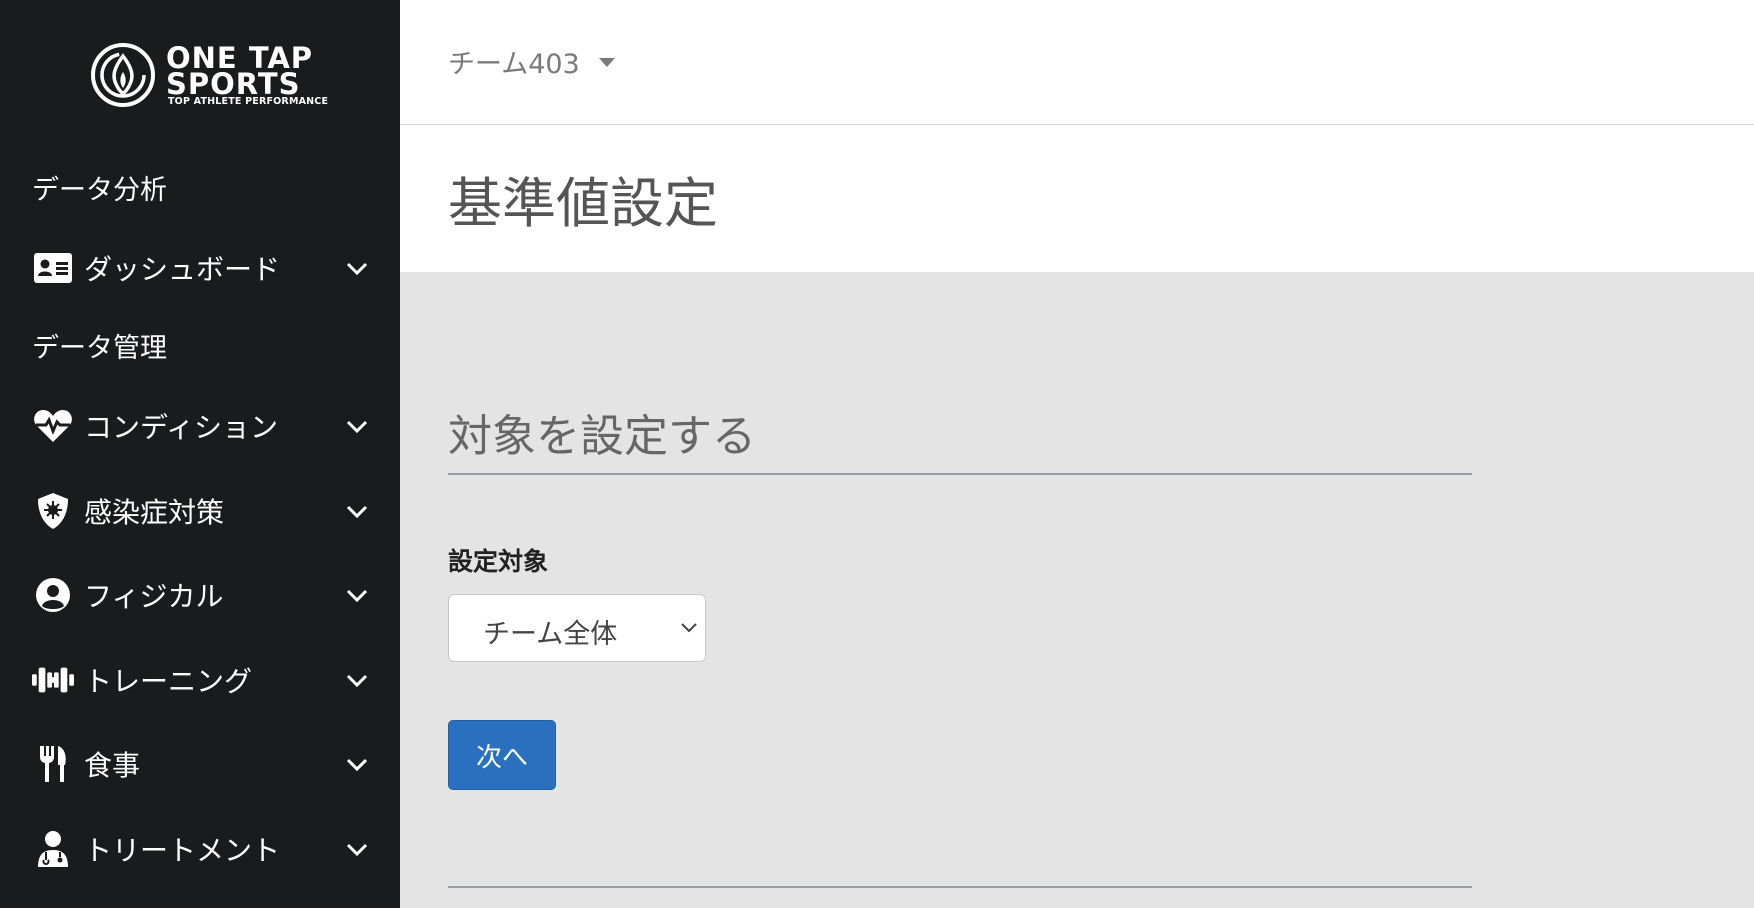  I want to click on next-button: 次へ, so click(502, 755).